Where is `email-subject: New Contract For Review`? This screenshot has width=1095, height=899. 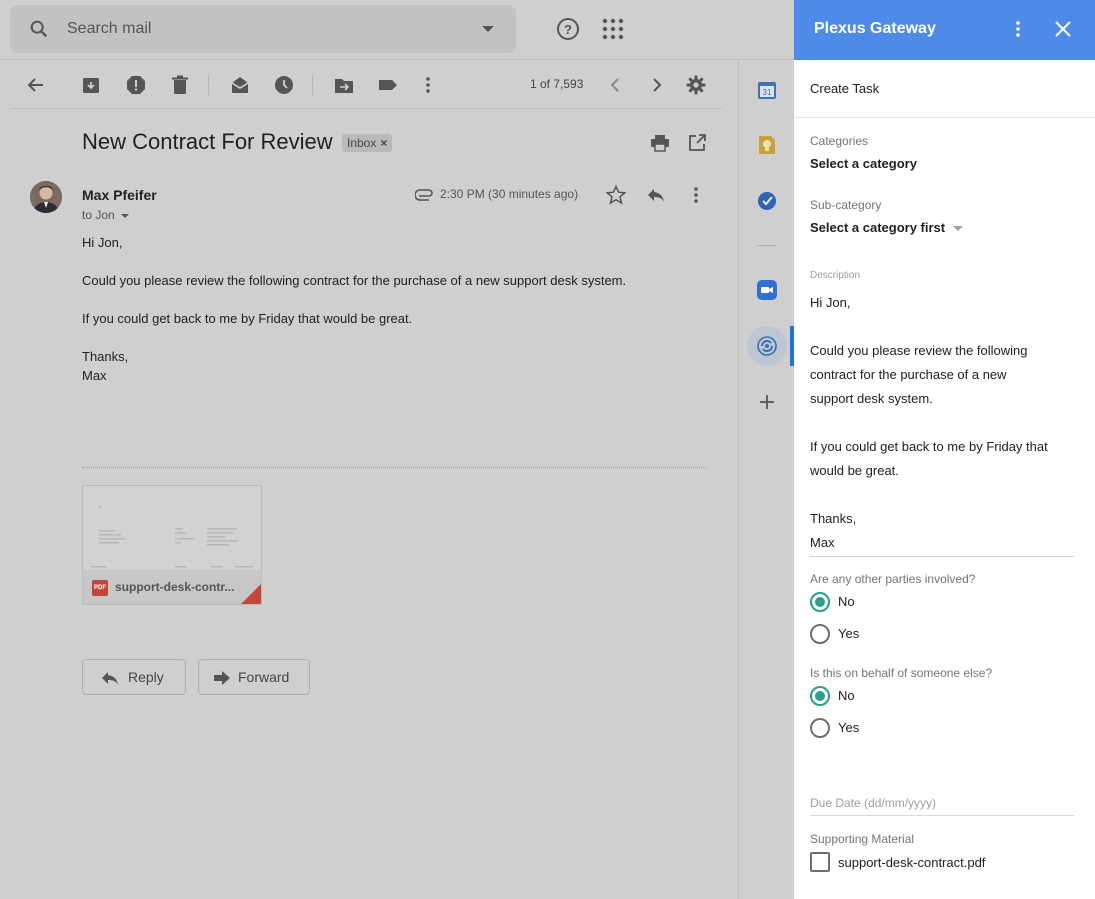 email-subject: New Contract For Review is located at coordinates (207, 141).